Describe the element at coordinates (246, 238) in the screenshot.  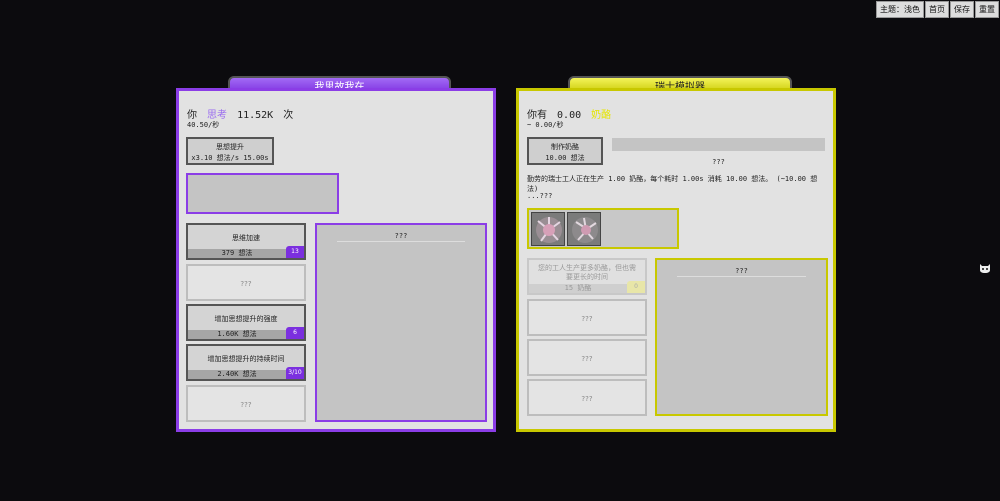
I see `upgrade-name: 思维加速` at that location.